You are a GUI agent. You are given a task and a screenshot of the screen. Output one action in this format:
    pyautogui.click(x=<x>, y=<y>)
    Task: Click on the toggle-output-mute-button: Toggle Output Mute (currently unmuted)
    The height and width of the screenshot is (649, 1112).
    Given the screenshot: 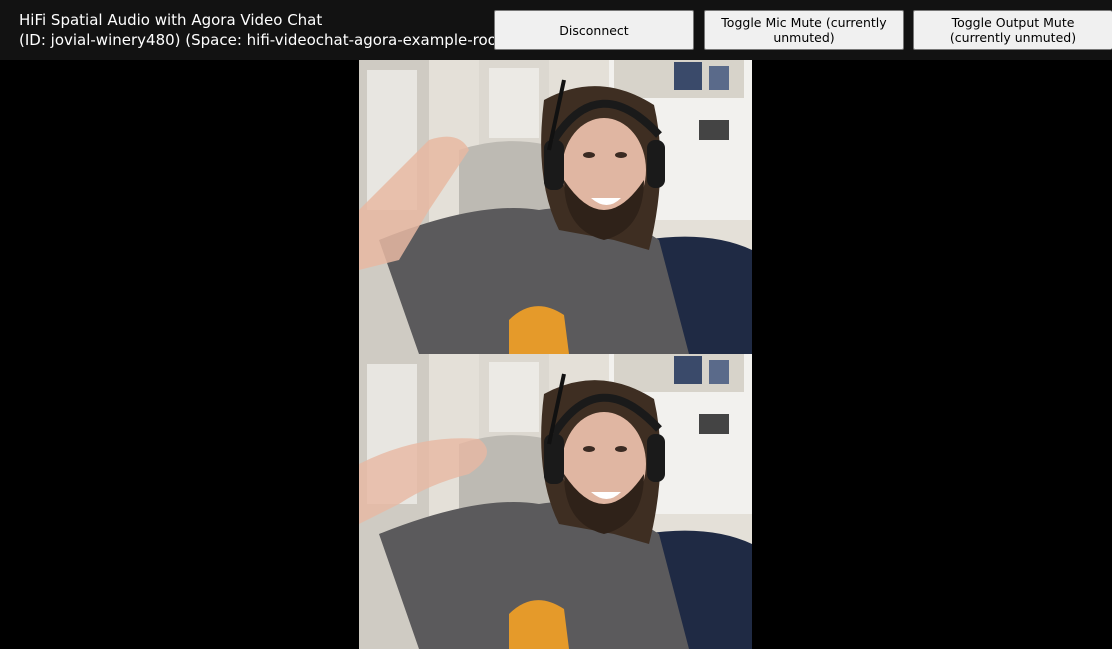 What is the action you would take?
    pyautogui.click(x=1012, y=30)
    